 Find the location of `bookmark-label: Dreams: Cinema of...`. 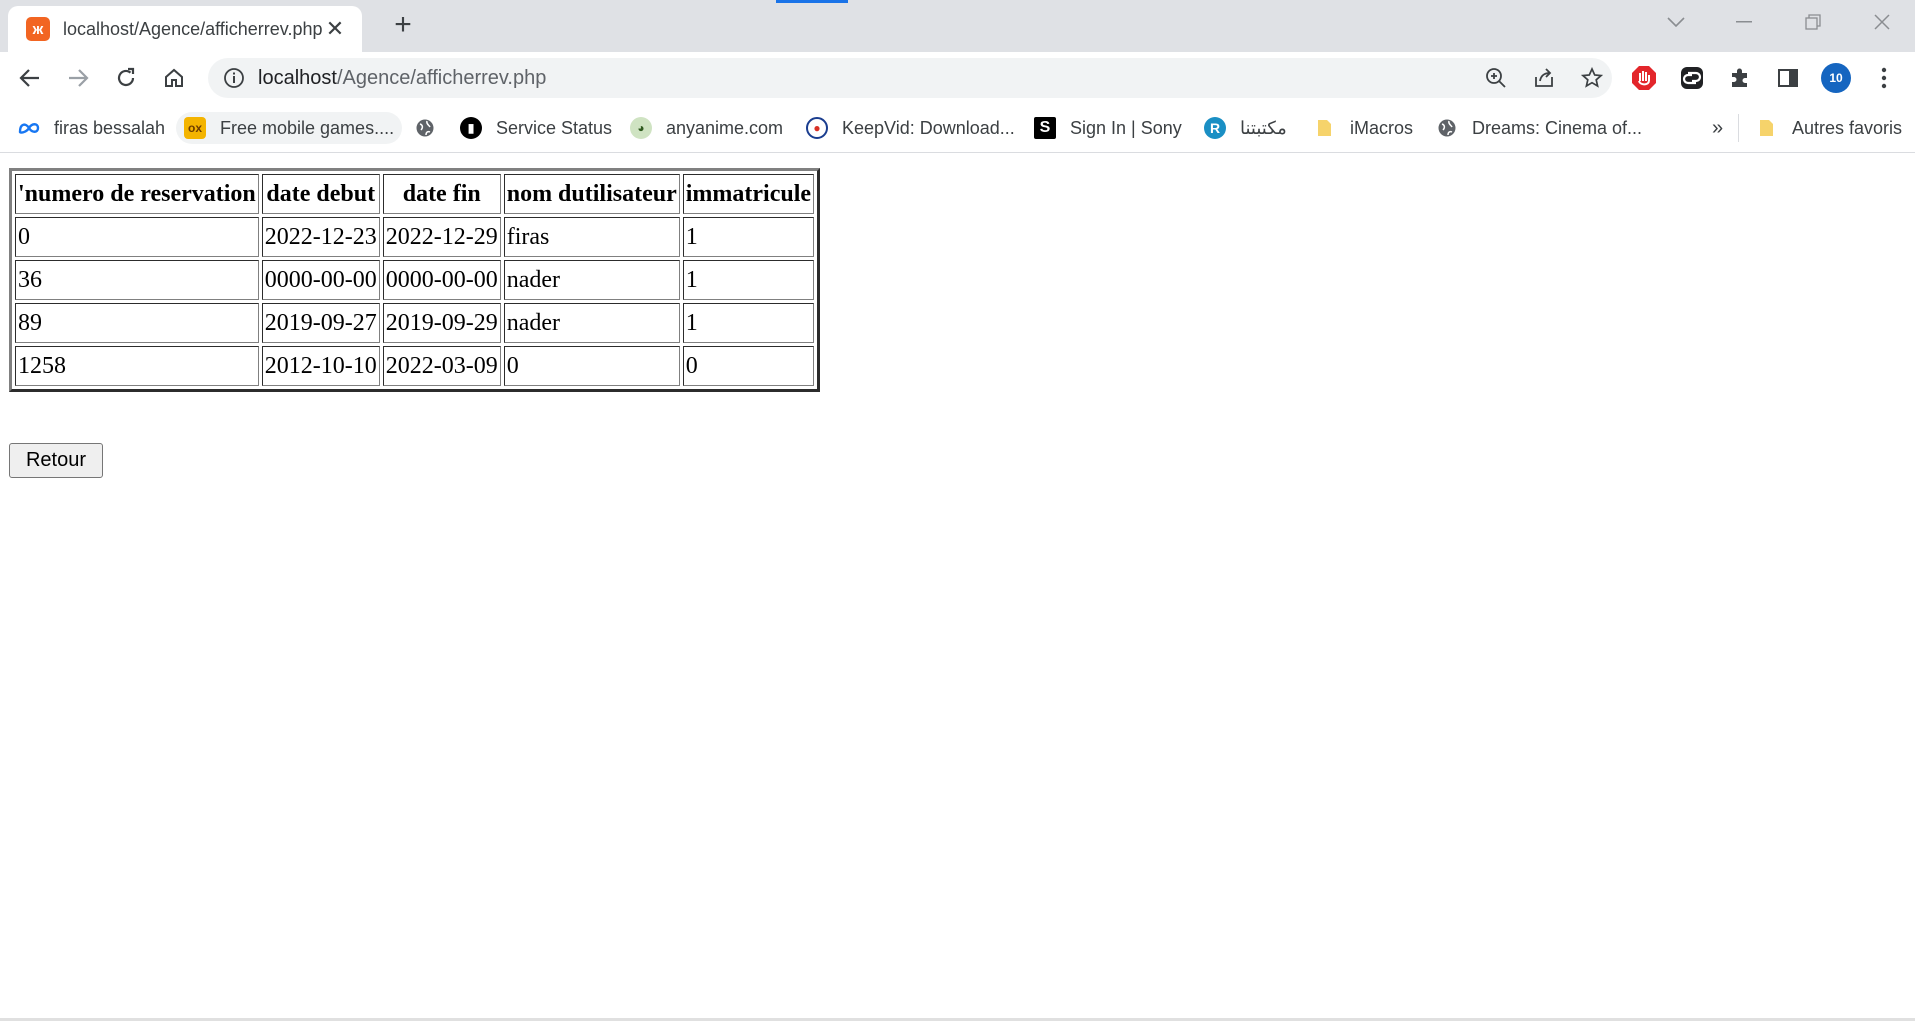

bookmark-label: Dreams: Cinema of... is located at coordinates (1557, 127).